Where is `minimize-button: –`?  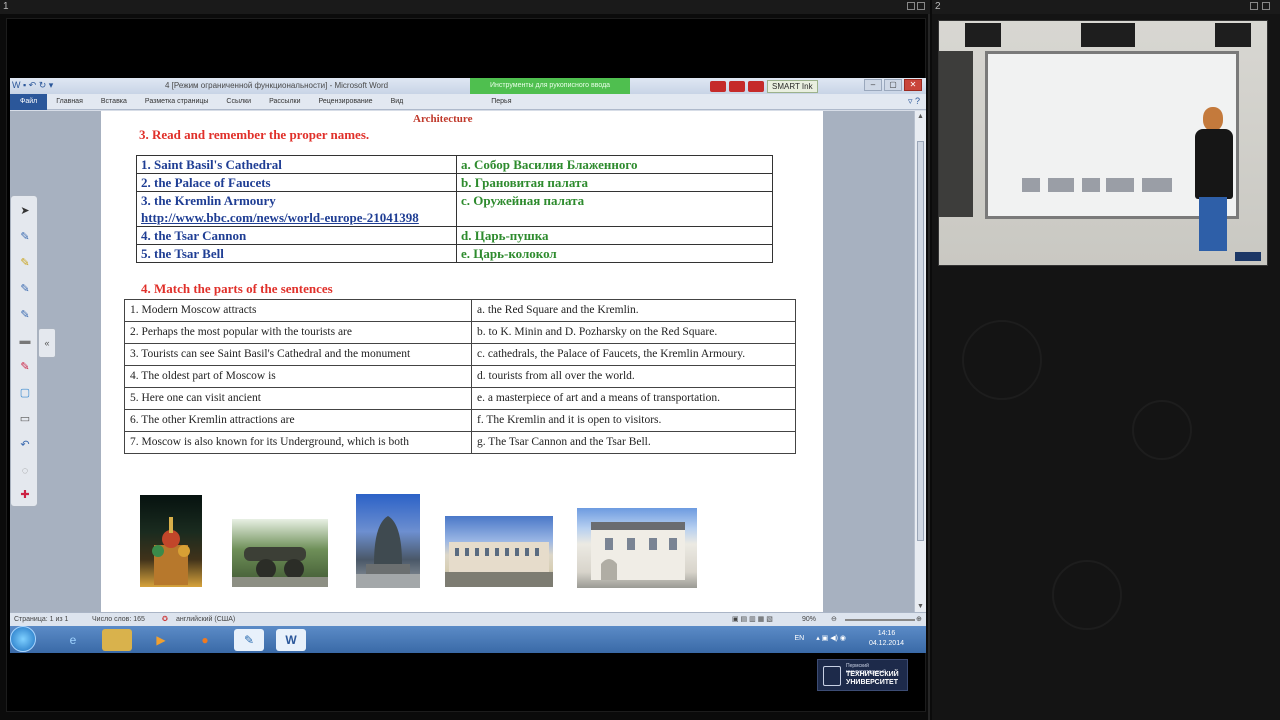
minimize-button: – is located at coordinates (873, 85).